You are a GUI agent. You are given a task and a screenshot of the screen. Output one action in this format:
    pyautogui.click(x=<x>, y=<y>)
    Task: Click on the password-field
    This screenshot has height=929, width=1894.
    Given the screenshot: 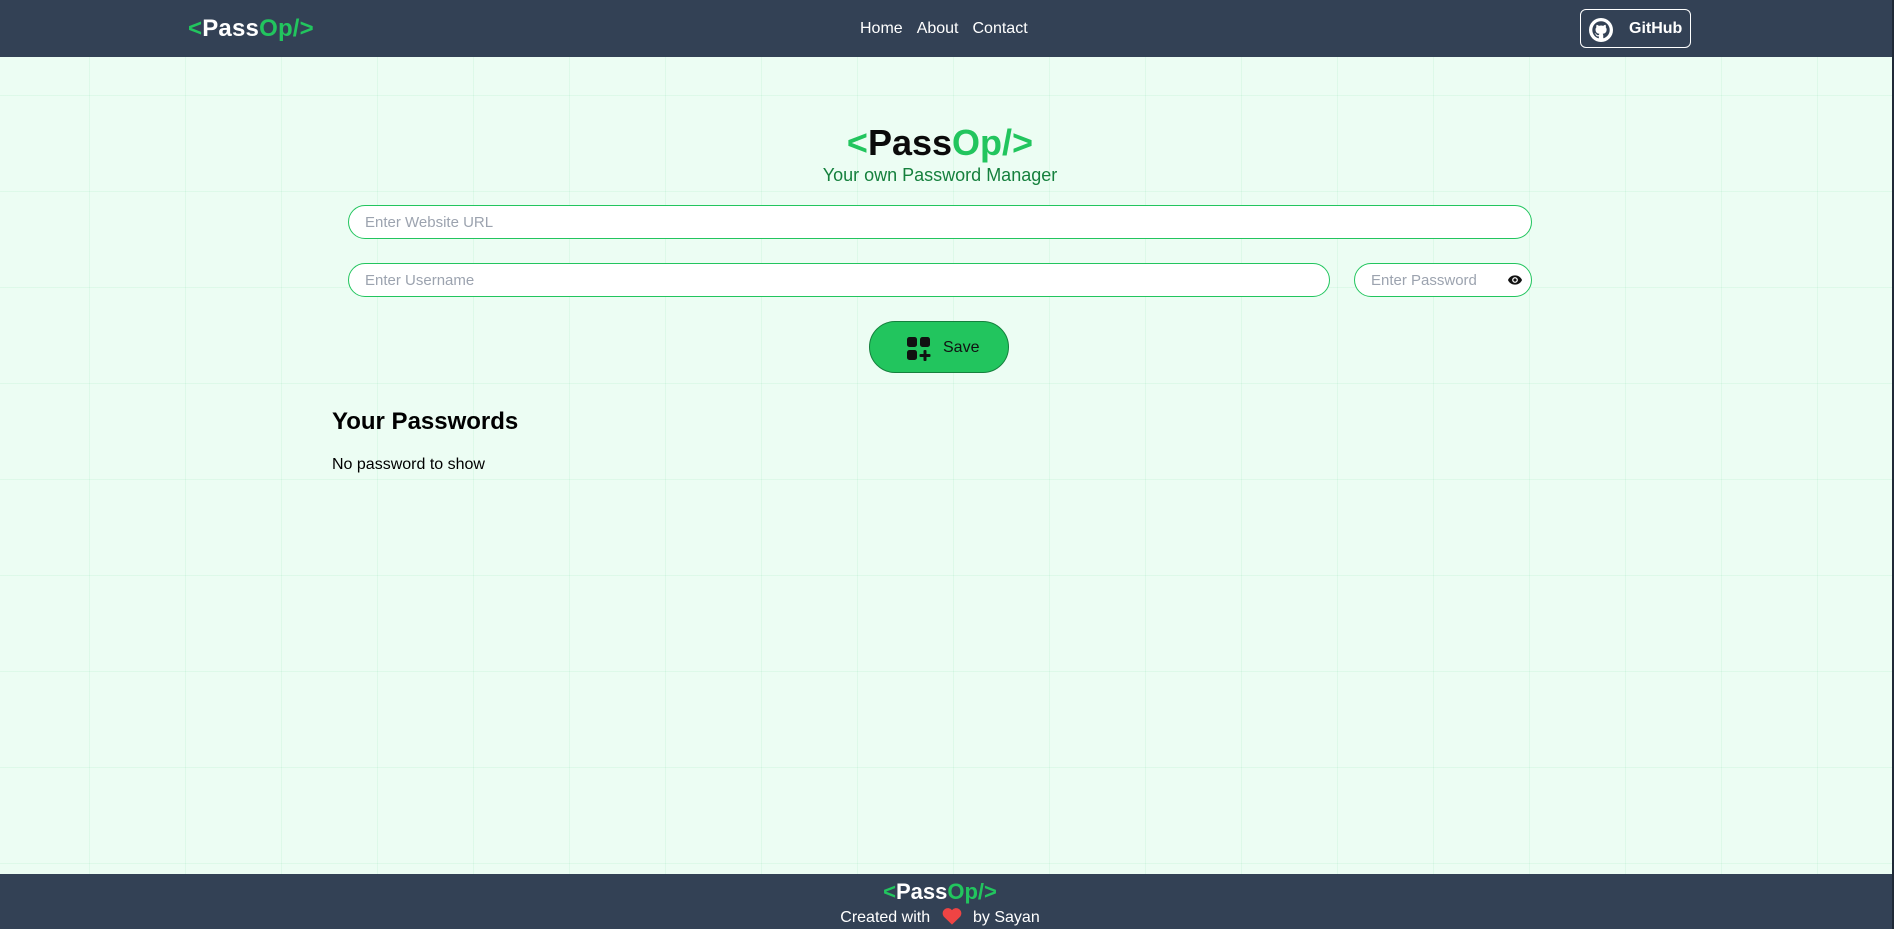 What is the action you would take?
    pyautogui.click(x=1443, y=280)
    